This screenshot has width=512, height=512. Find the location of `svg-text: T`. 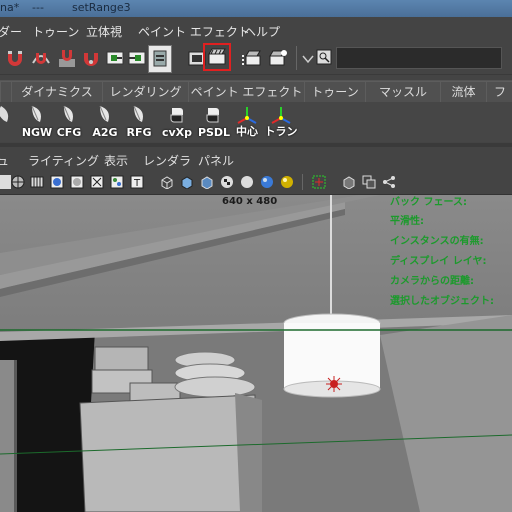

svg-text: T is located at coordinates (137, 183).